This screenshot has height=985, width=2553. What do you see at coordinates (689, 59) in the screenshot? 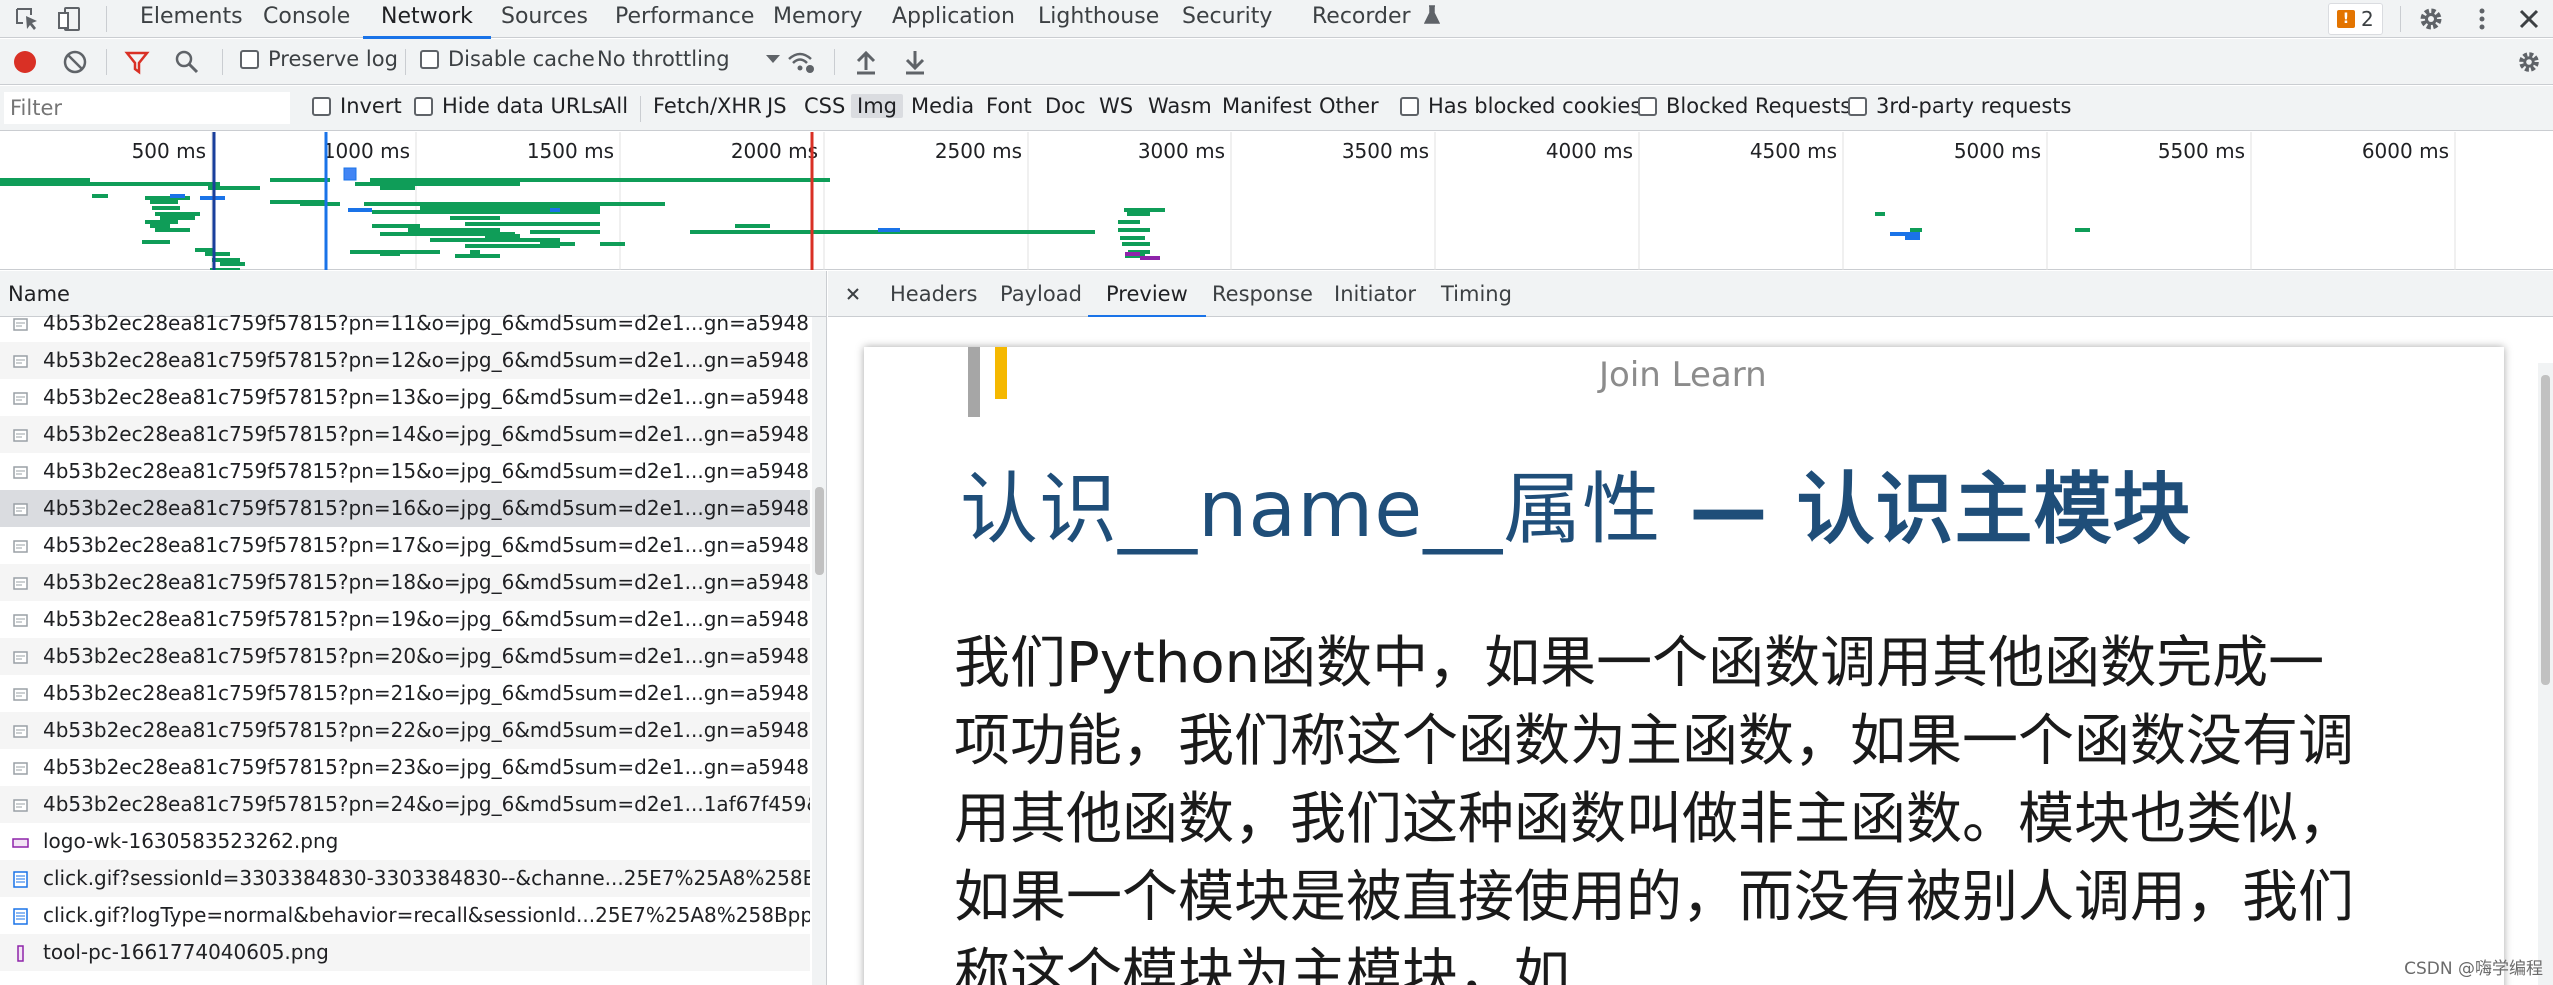
I see `throttling-select: No throttling` at bounding box center [689, 59].